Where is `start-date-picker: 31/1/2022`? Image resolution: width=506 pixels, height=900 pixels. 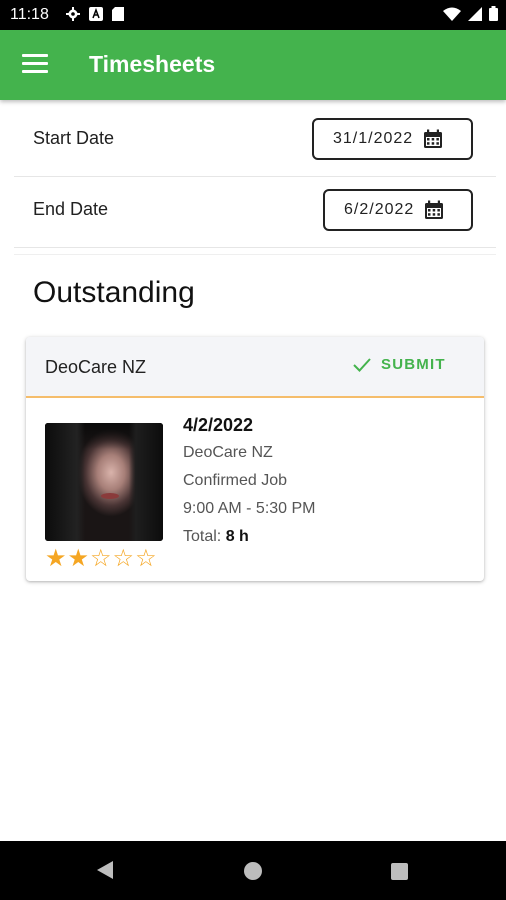
start-date-picker: 31/1/2022 is located at coordinates (392, 139).